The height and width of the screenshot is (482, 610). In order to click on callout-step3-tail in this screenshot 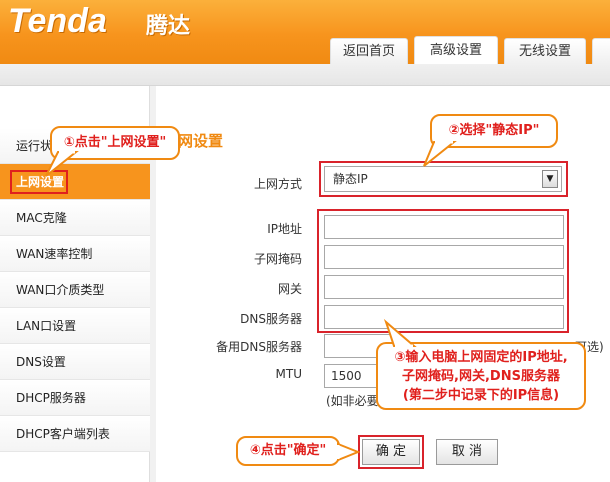, I will do `click(400, 333)`.